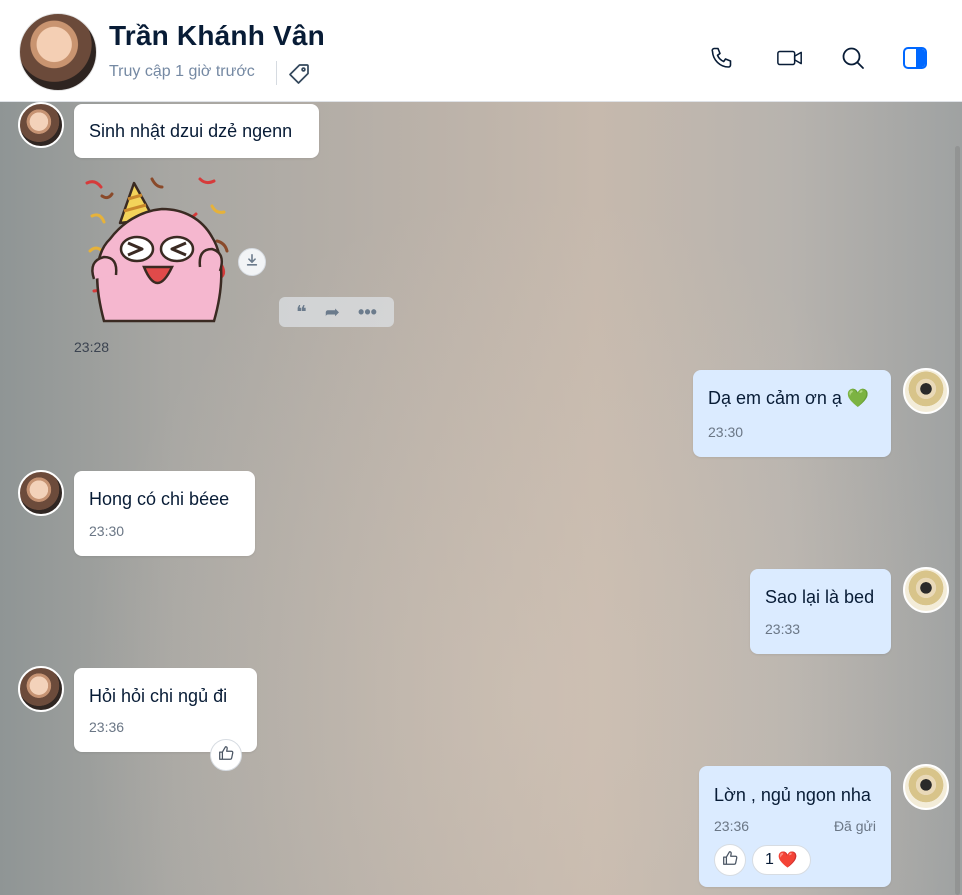  I want to click on message-time: 23:28, so click(92, 347).